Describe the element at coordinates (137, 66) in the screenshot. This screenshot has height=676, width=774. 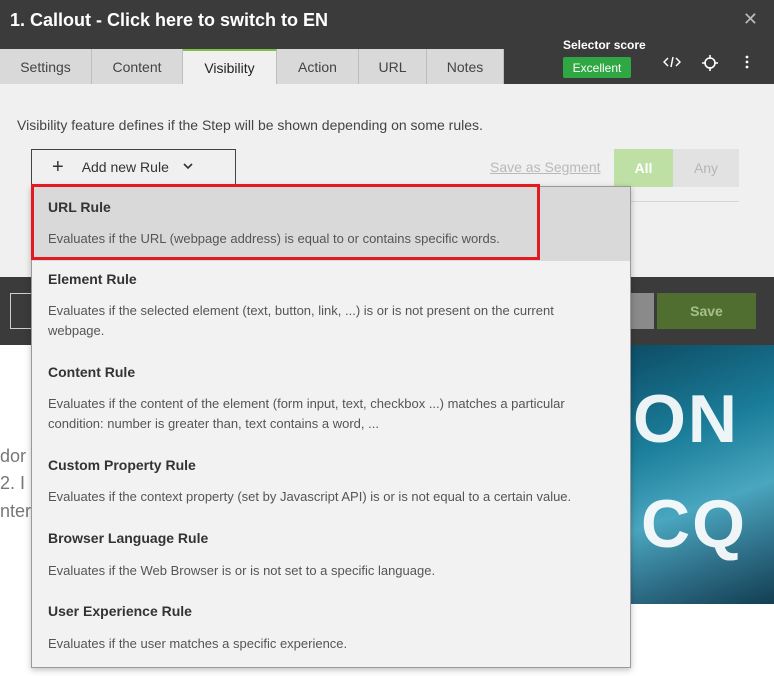
I see `tab-content: Content` at that location.